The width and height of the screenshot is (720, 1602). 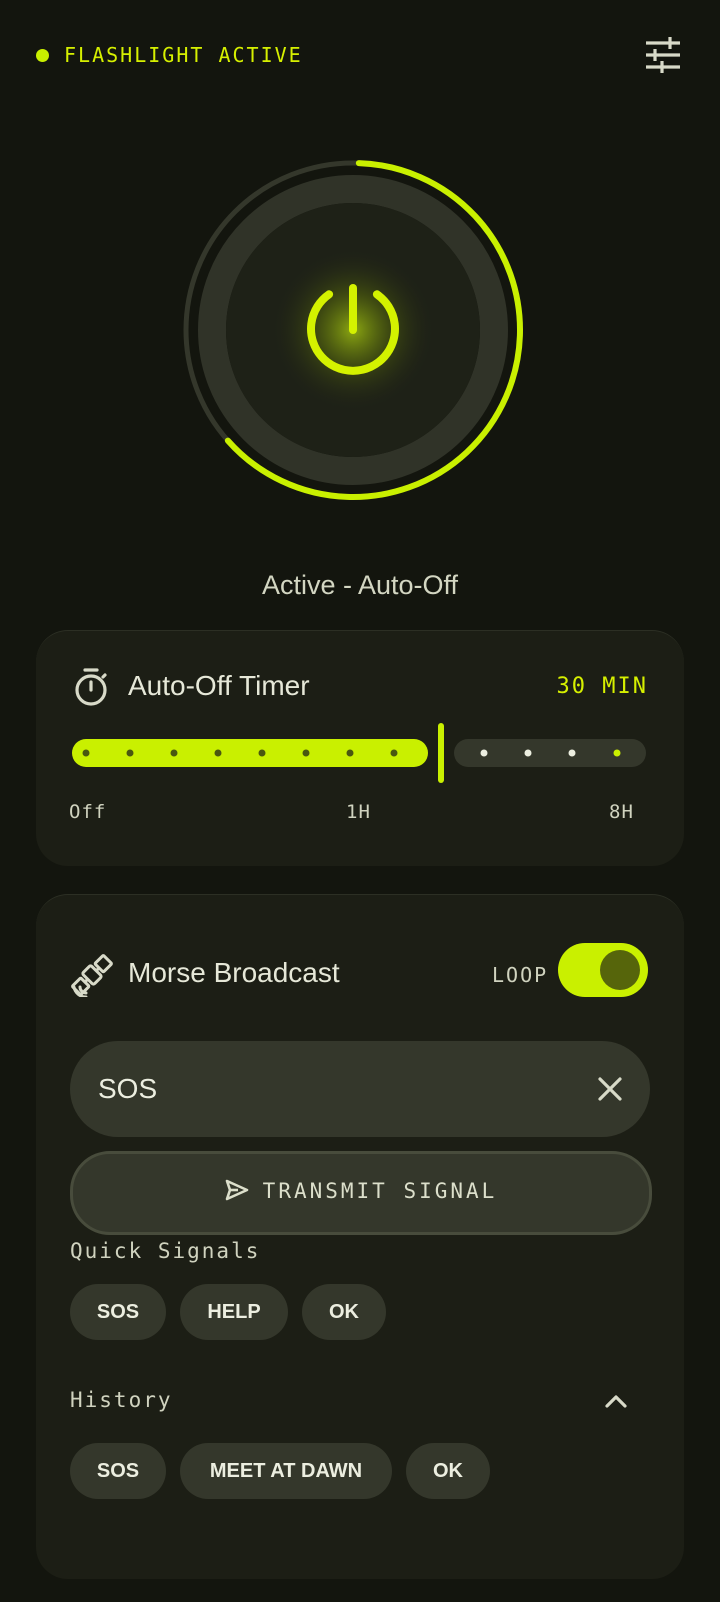 What do you see at coordinates (219, 685) in the screenshot?
I see `timer-title: Auto-Off Timer` at bounding box center [219, 685].